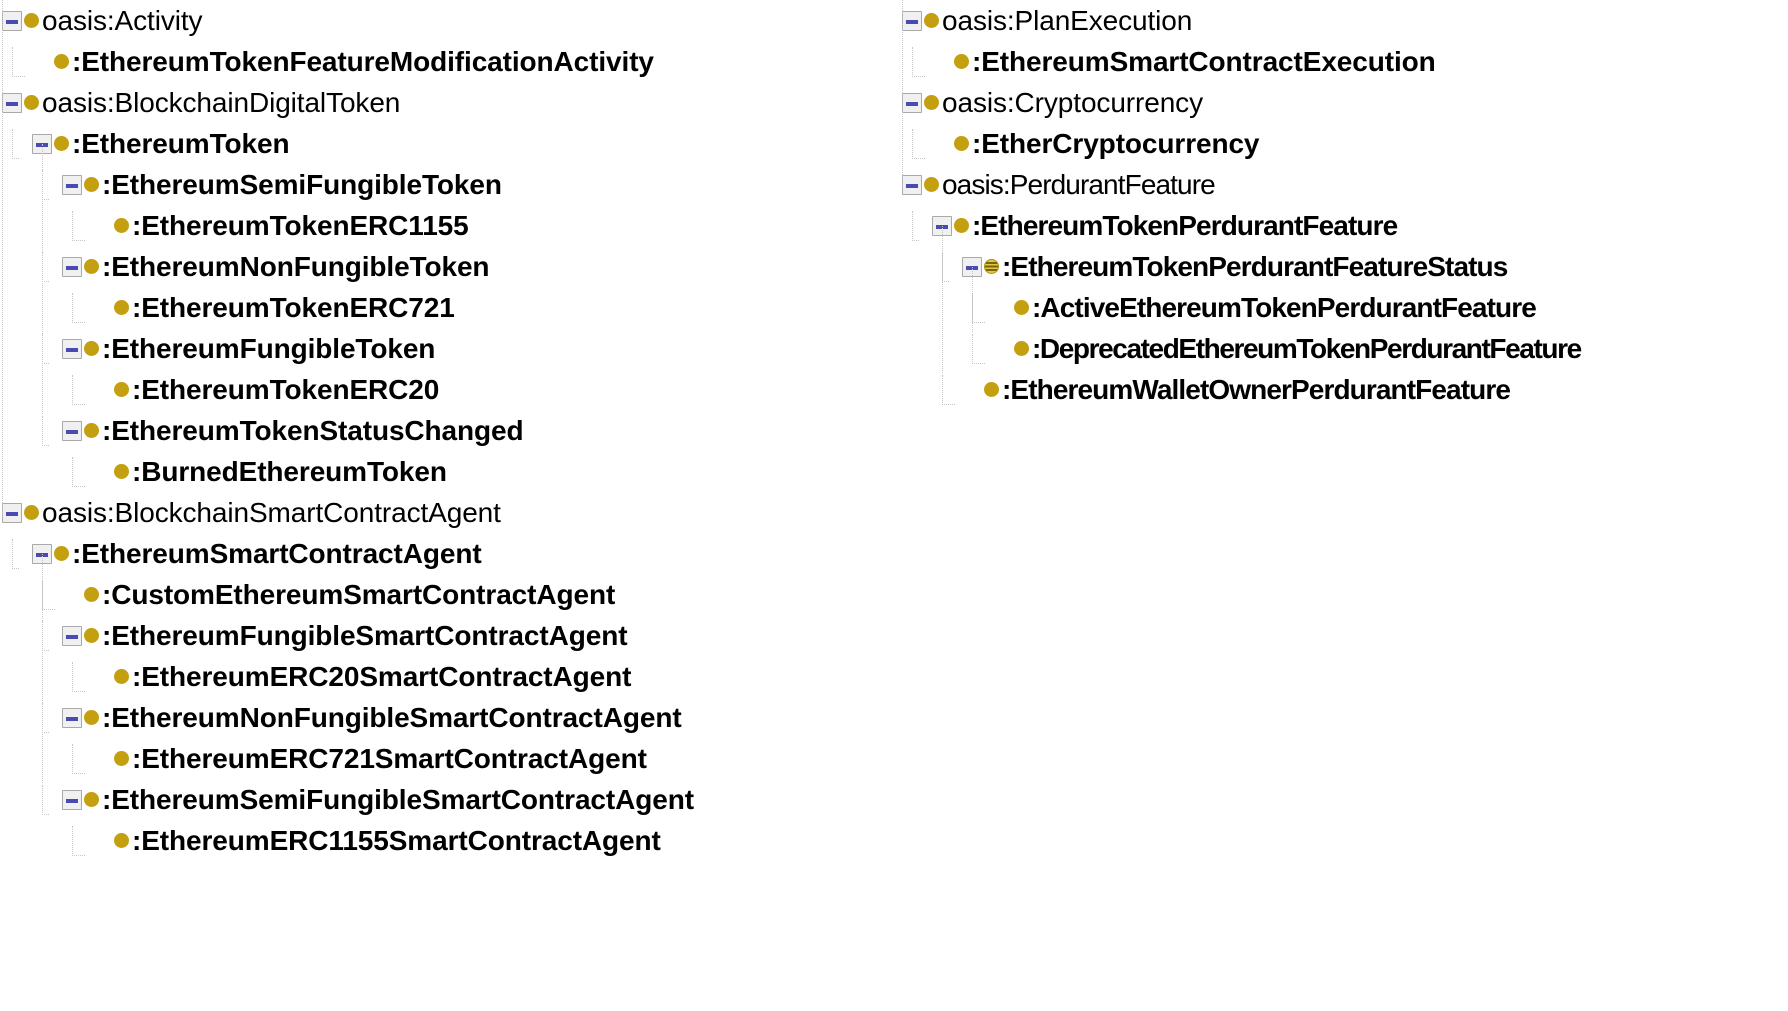 This screenshot has height=1011, width=1788. I want to click on tree-row: :CustomEthereumSmartContractAgent, so click(450, 594).